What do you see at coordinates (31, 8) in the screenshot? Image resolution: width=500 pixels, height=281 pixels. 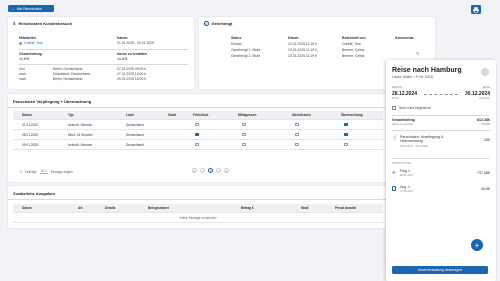 I see `back-button: ← Alle Reisekosten` at bounding box center [31, 8].